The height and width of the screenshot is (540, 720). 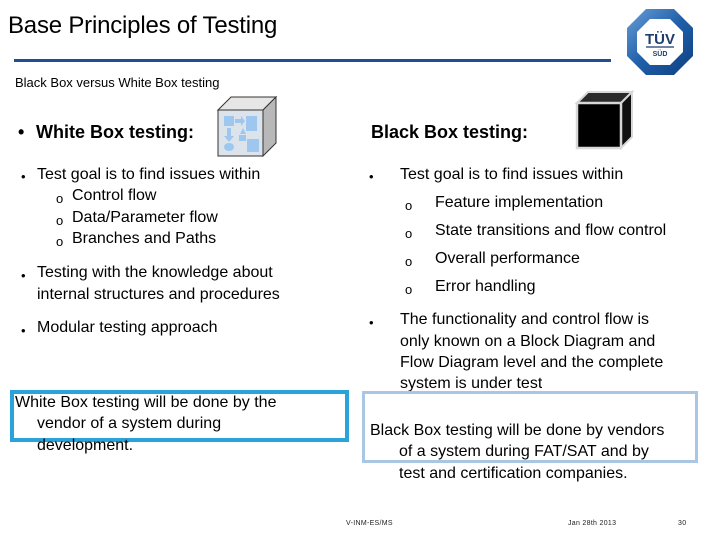 What do you see at coordinates (114, 195) in the screenshot?
I see `white-box-goal-item: Control flow` at bounding box center [114, 195].